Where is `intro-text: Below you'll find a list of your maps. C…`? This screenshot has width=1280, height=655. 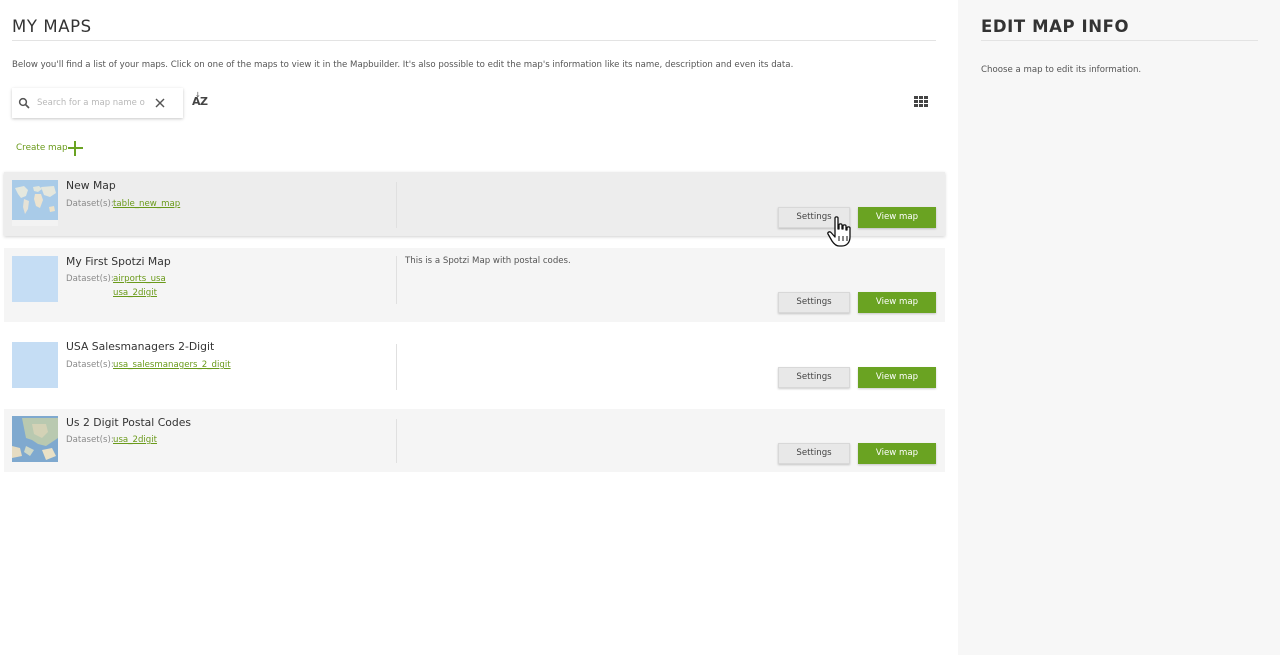
intro-text: Below you'll find a list of your maps. C… is located at coordinates (403, 65).